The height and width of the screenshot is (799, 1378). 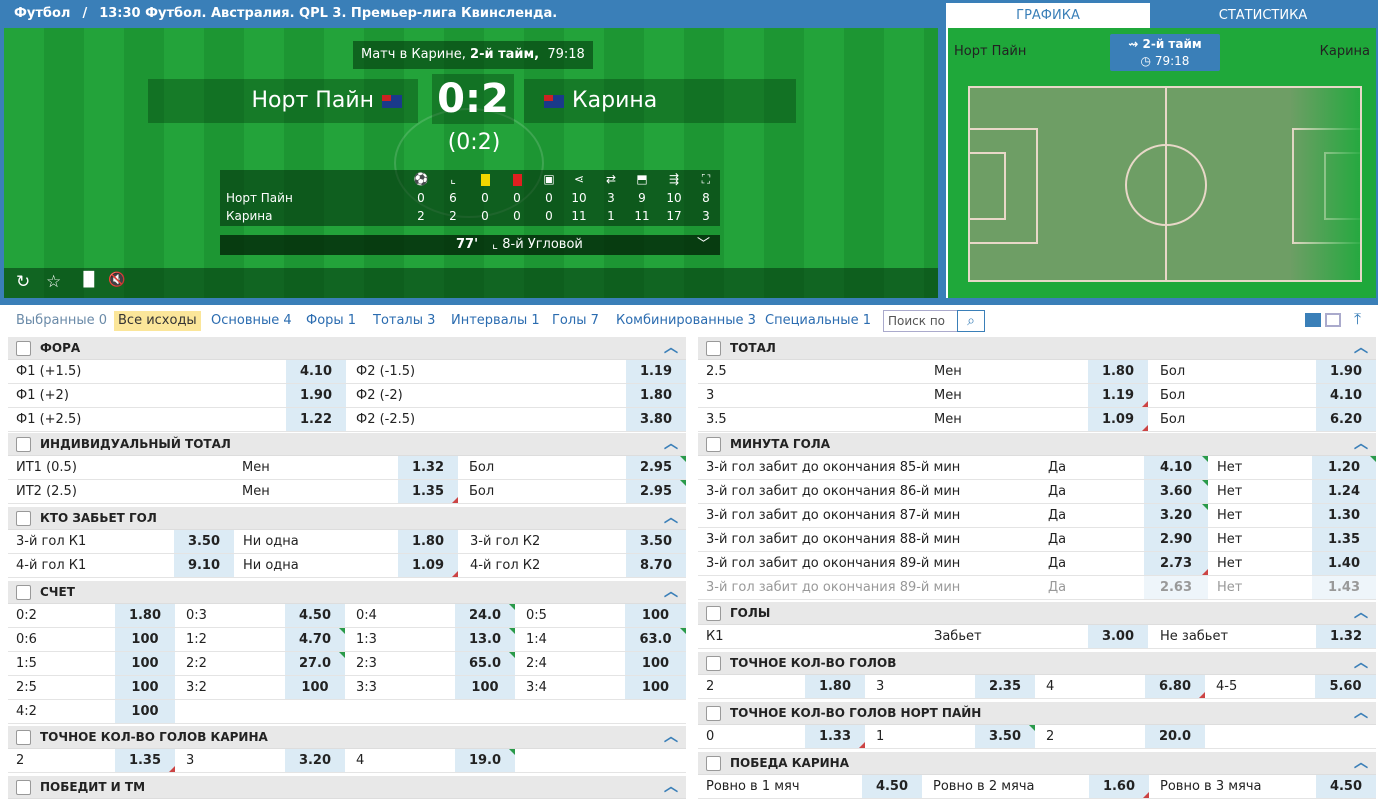 What do you see at coordinates (703, 245) in the screenshot?
I see `chevron-down-icon: ﹀` at bounding box center [703, 245].